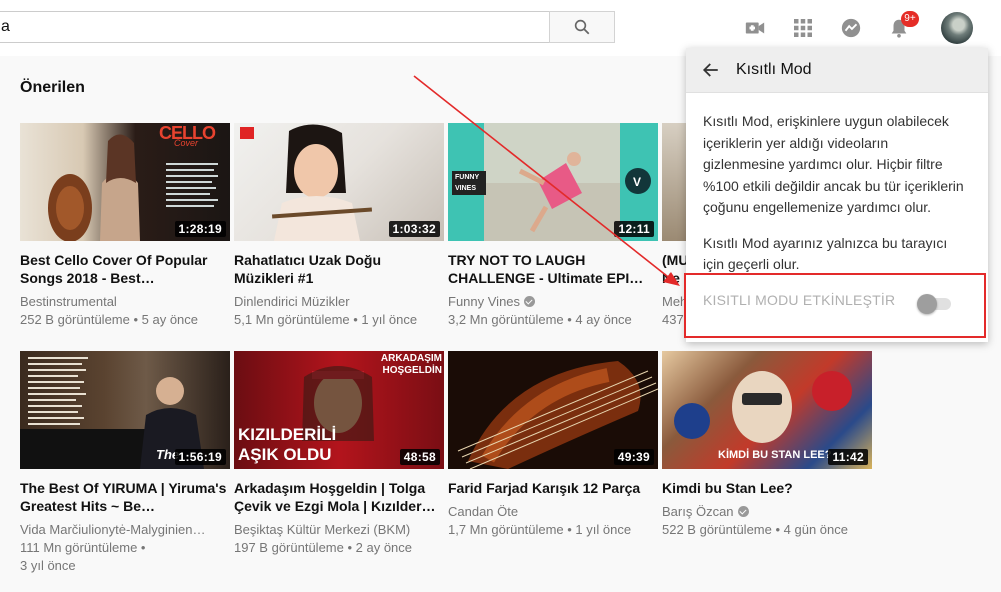 Image resolution: width=1001 pixels, height=592 pixels. I want to click on video-duration: 49:39, so click(633, 457).